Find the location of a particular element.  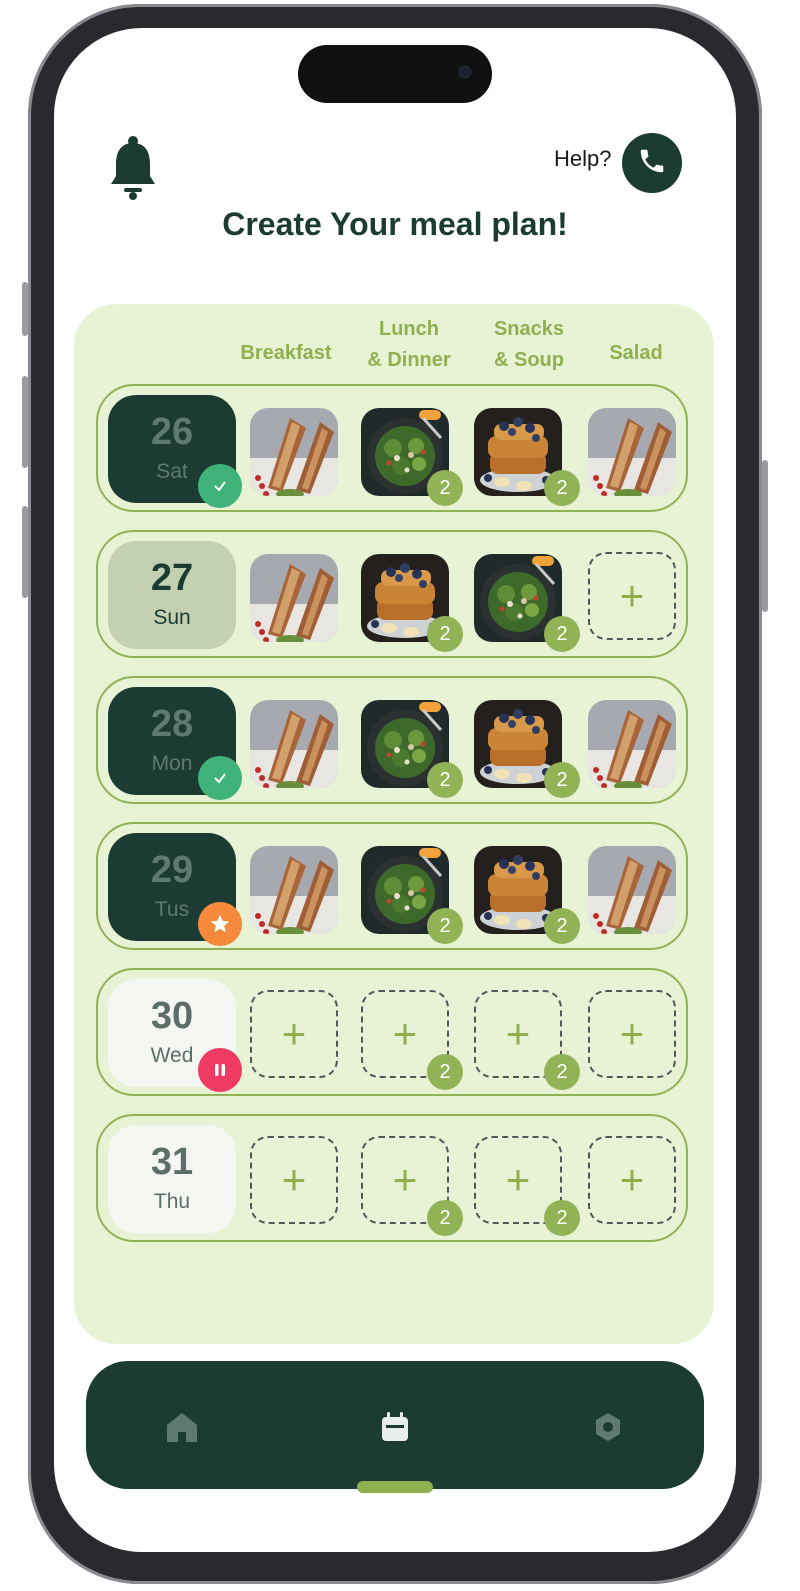

day-name: Sun is located at coordinates (172, 617).